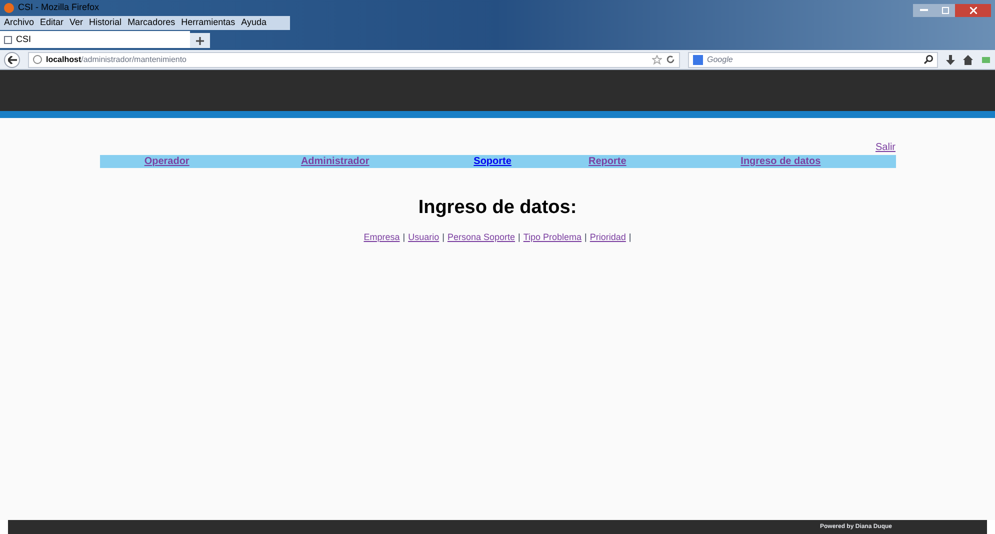  Describe the element at coordinates (9, 8) in the screenshot. I see `browser-logo-icon` at that location.